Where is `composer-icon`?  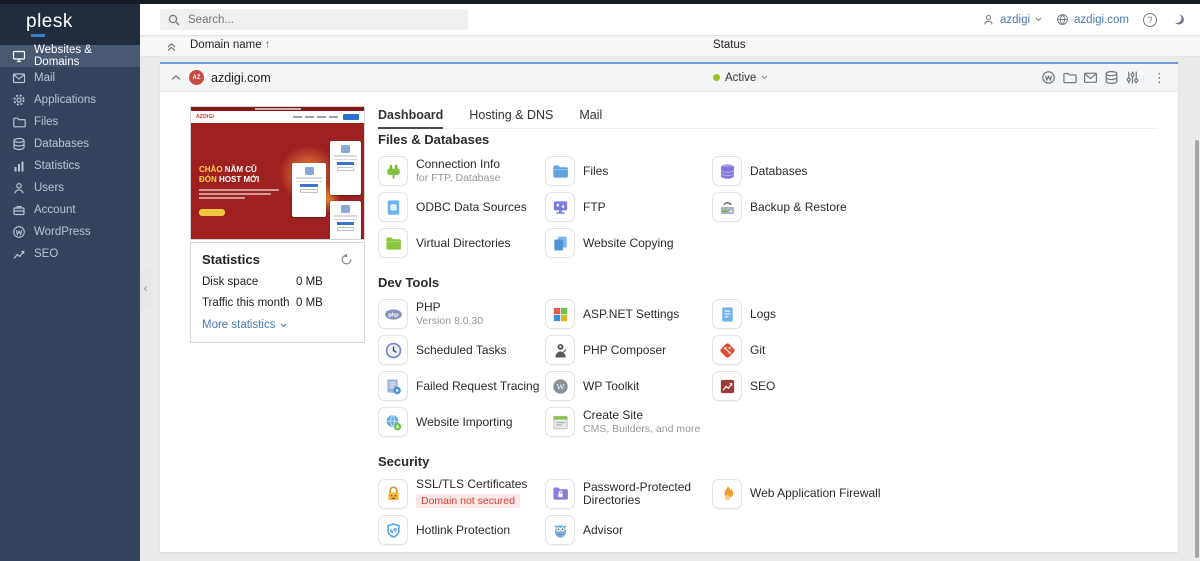 composer-icon is located at coordinates (560, 350).